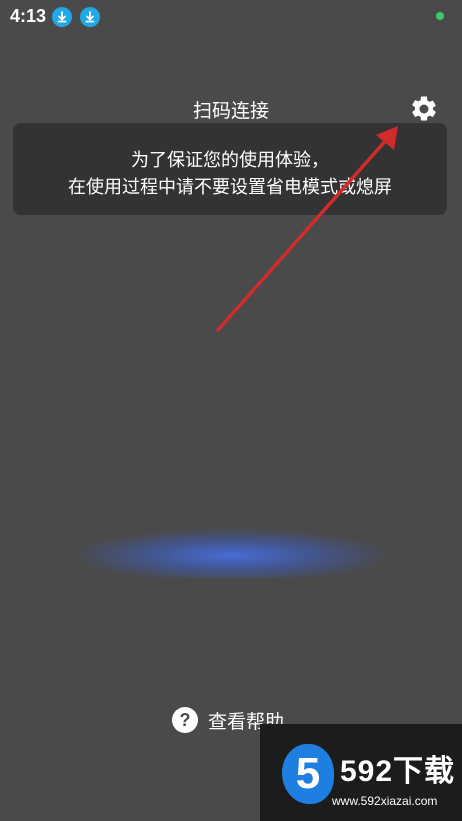 Image resolution: width=462 pixels, height=821 pixels. I want to click on page-title: 扫码连接, so click(230, 111).